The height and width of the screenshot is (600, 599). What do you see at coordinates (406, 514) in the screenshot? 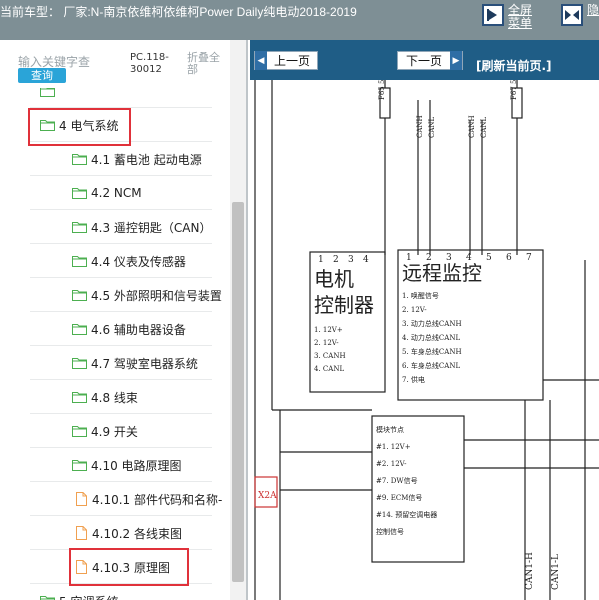
I see `bms-pin-desc: #14. 预留空调电器` at bounding box center [406, 514].